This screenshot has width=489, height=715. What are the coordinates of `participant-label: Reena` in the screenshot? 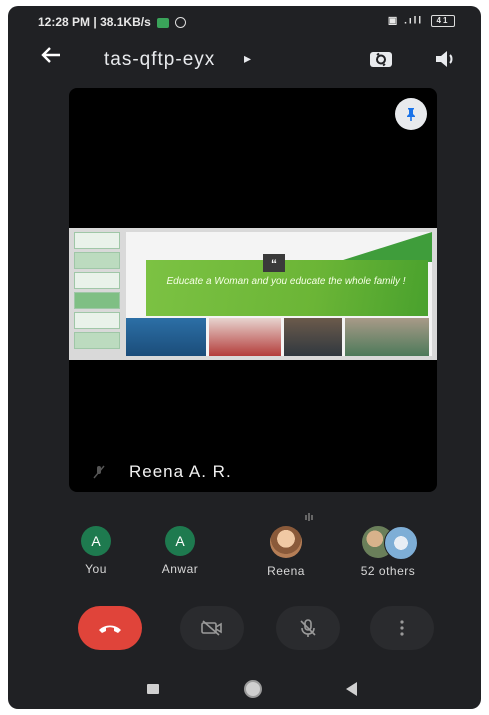 It's located at (286, 571).